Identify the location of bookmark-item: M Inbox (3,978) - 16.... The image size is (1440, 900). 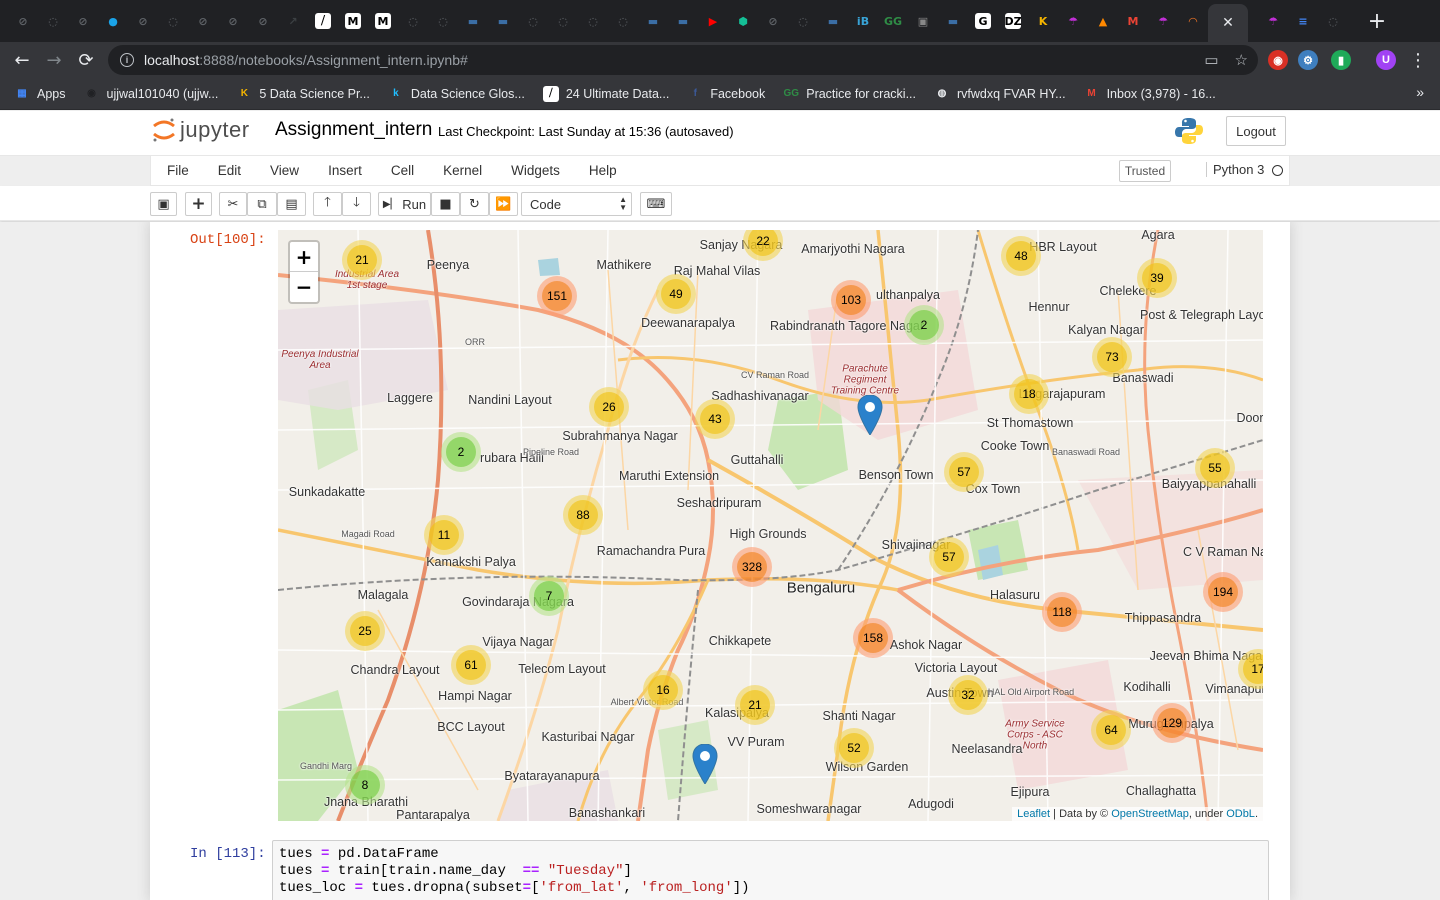
(1149, 94).